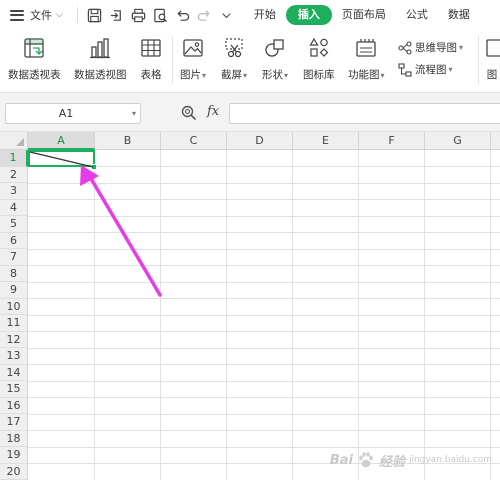 The height and width of the screenshot is (480, 500). I want to click on picture-label: 图片▾, so click(193, 74).